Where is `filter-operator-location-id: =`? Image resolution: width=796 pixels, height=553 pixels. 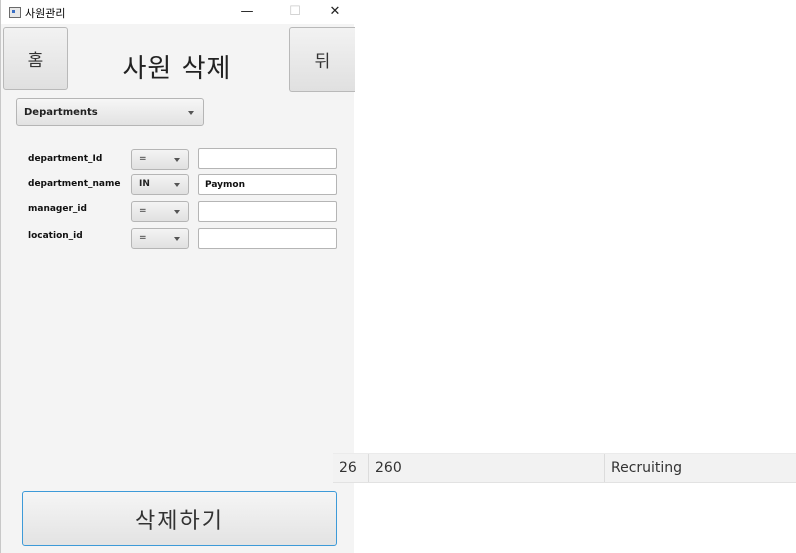 filter-operator-location-id: = is located at coordinates (160, 238).